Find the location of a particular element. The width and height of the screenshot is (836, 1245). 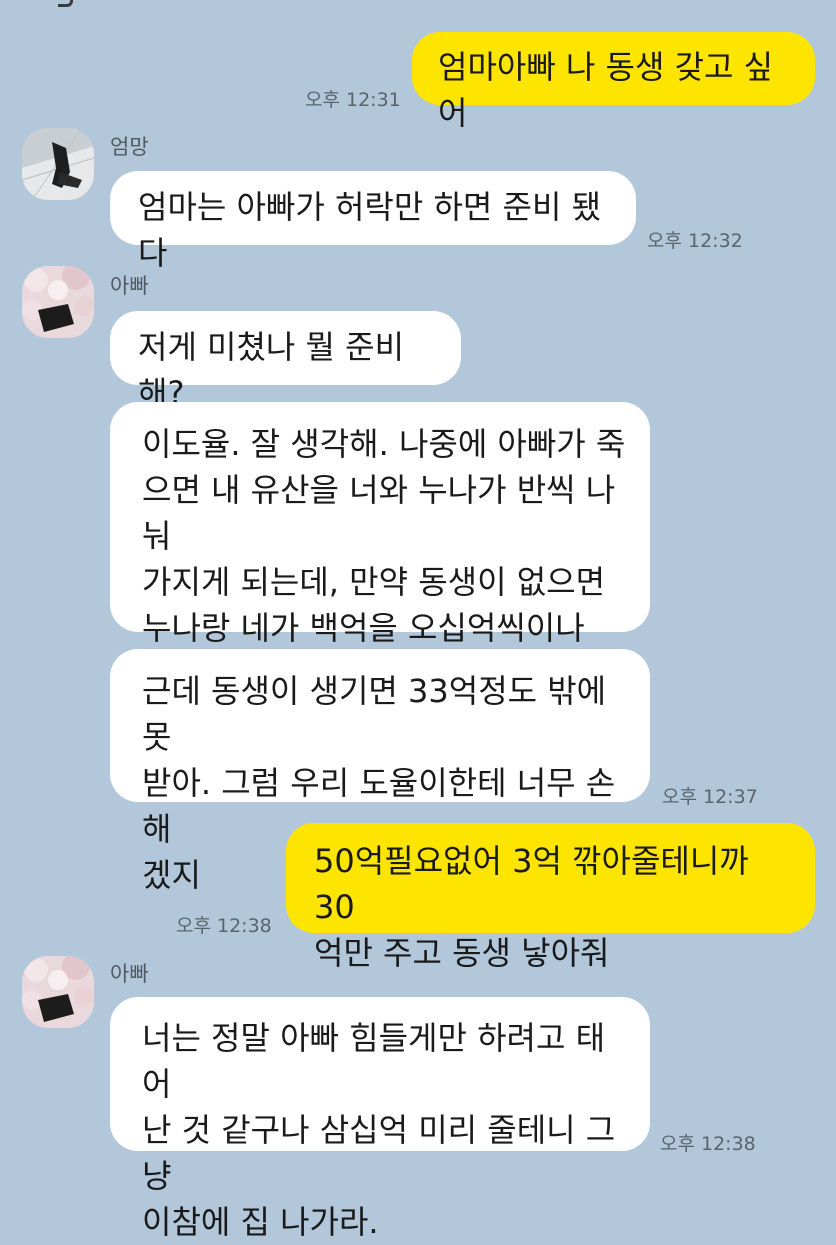

scroll-edge-icon is located at coordinates (65, 3).